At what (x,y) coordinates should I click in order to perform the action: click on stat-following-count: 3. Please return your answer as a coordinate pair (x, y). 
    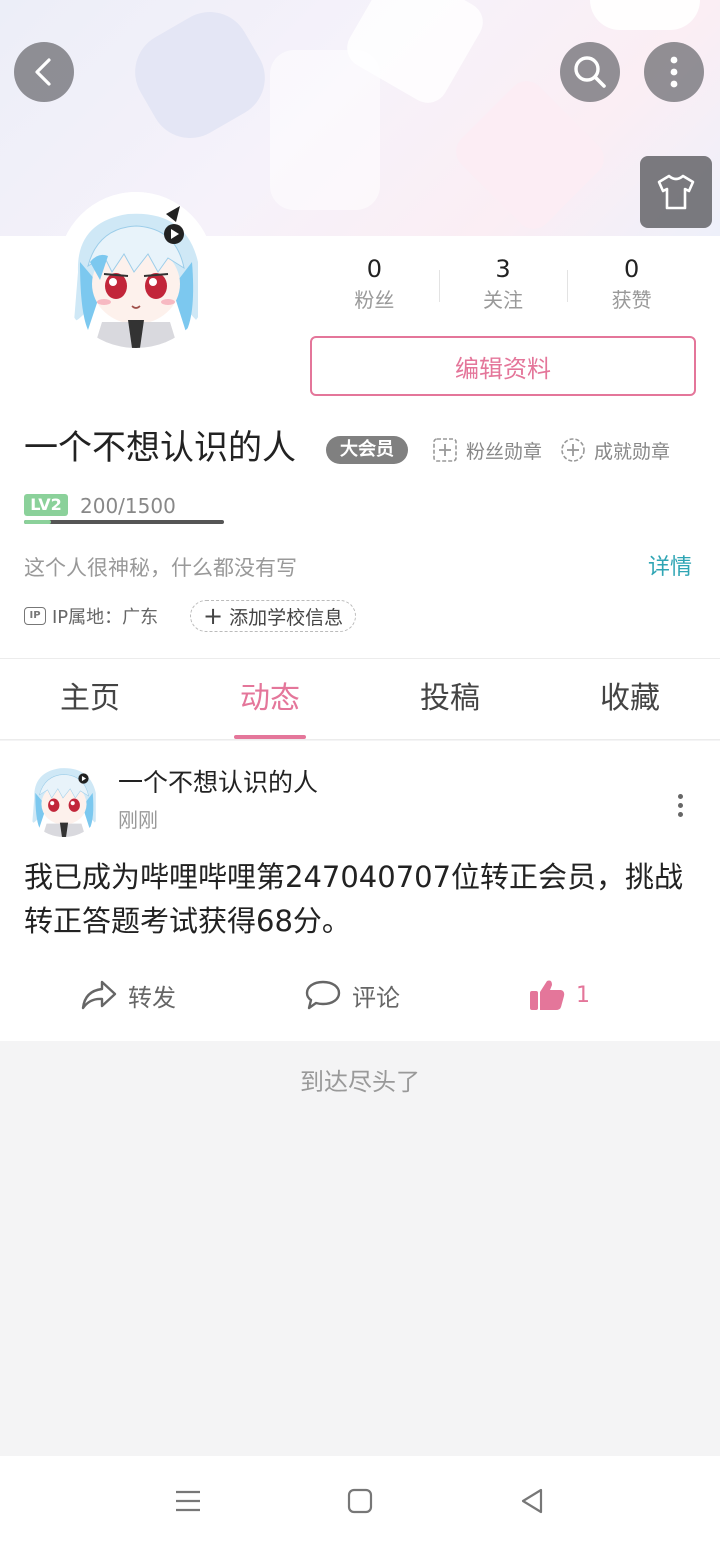
    Looking at the image, I should click on (503, 269).